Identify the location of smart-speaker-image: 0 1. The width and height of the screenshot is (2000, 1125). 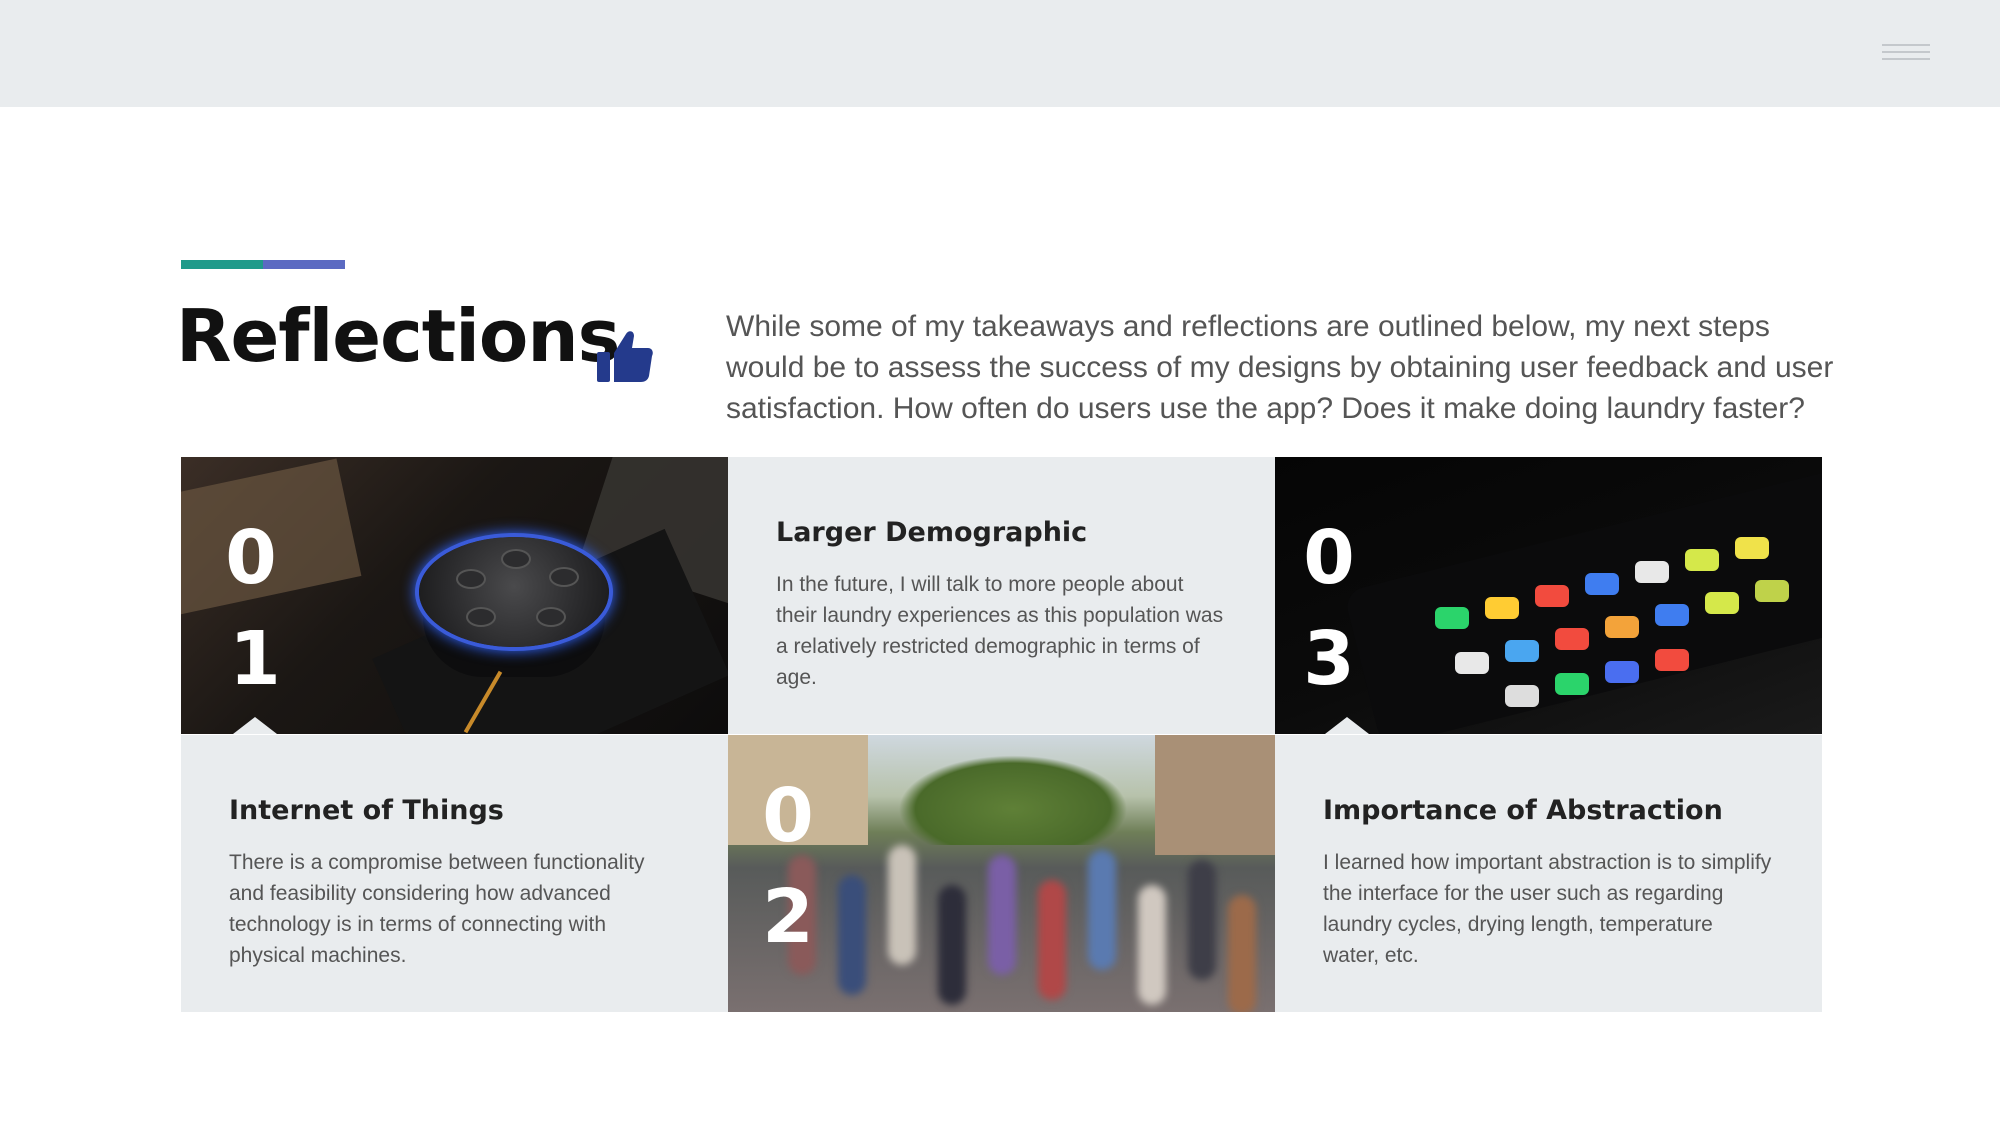
(454, 595).